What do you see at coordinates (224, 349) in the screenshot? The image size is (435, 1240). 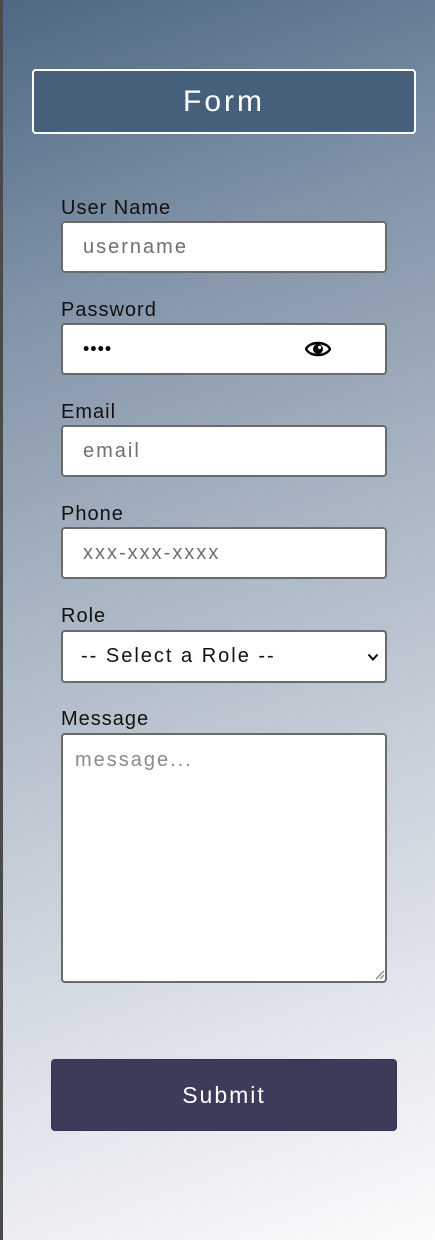 I see `password-input: ••••` at bounding box center [224, 349].